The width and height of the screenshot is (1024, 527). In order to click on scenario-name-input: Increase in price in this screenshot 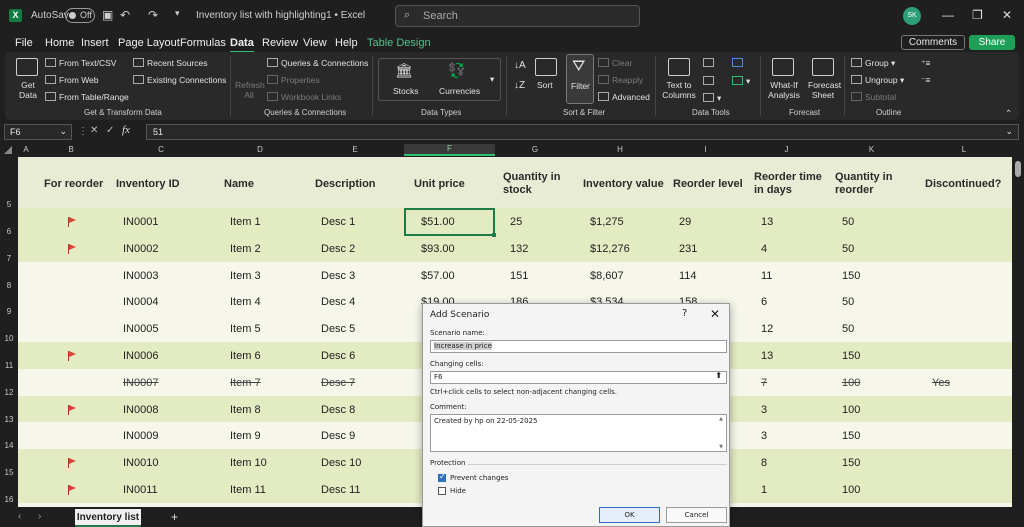, I will do `click(578, 346)`.